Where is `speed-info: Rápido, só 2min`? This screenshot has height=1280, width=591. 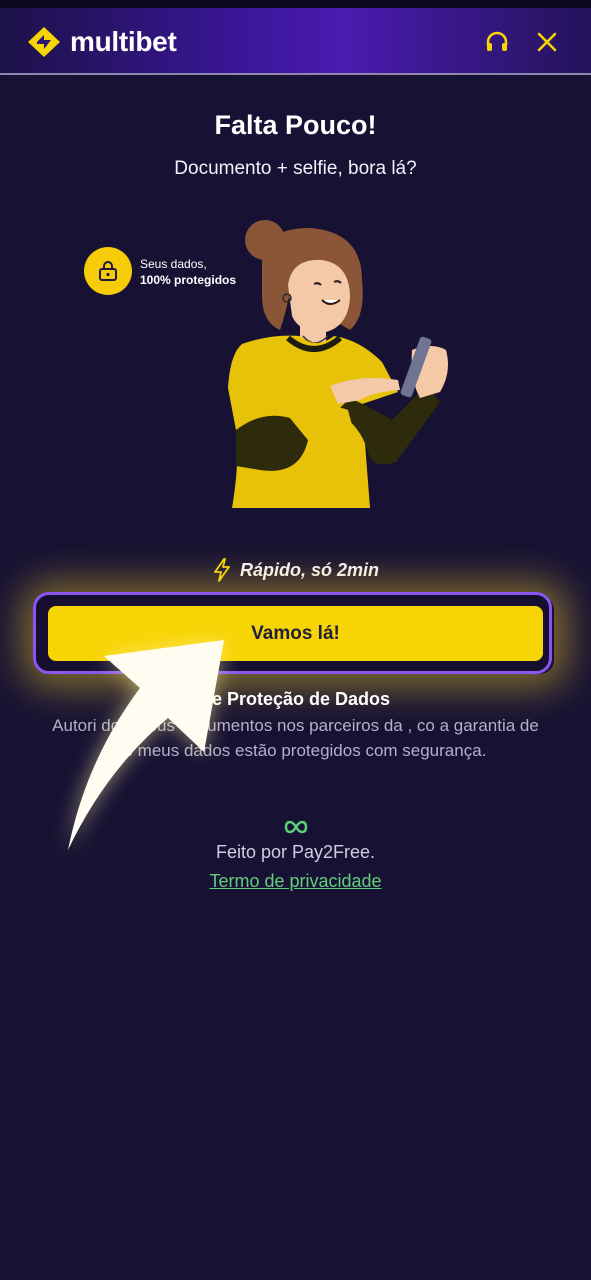
speed-info: Rápido, só 2min is located at coordinates (295, 570).